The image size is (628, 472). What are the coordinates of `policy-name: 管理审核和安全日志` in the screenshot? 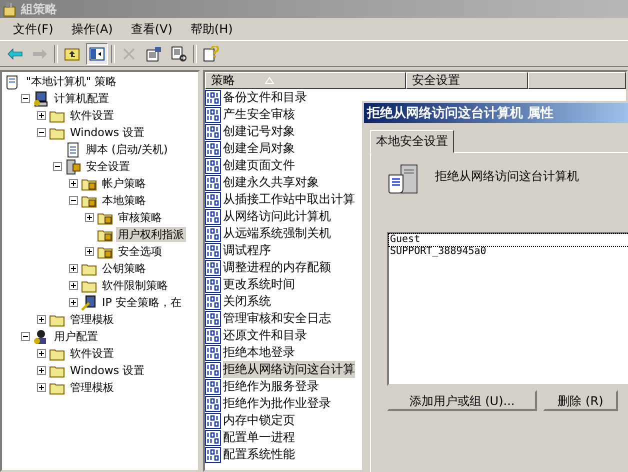 It's located at (277, 318).